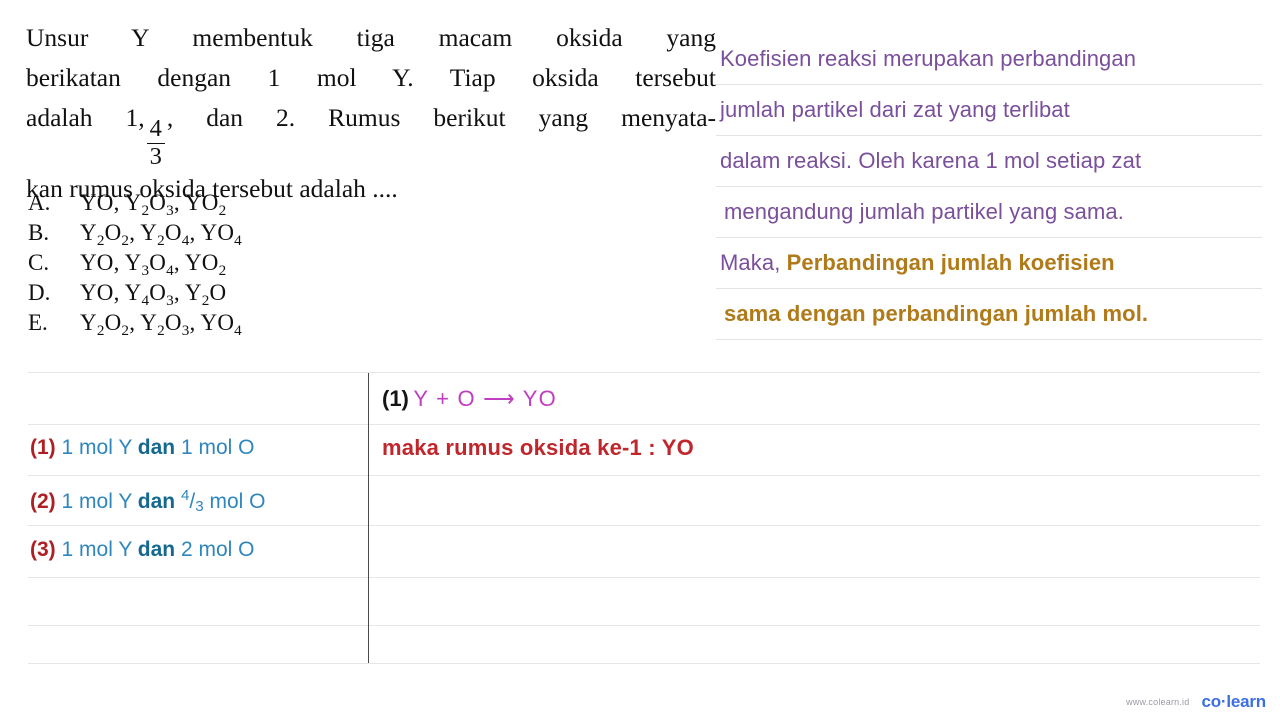  I want to click on work-row-2-dan: dan, so click(156, 501).